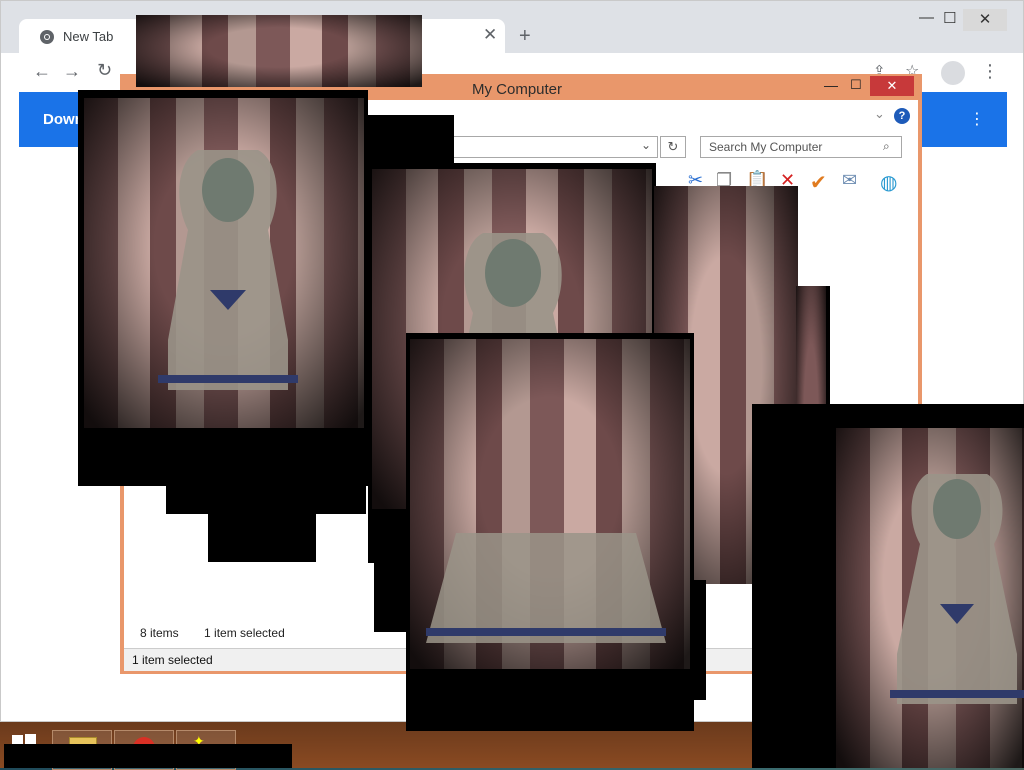 The width and height of the screenshot is (1024, 770). I want to click on email-icon: ✉, so click(849, 180).